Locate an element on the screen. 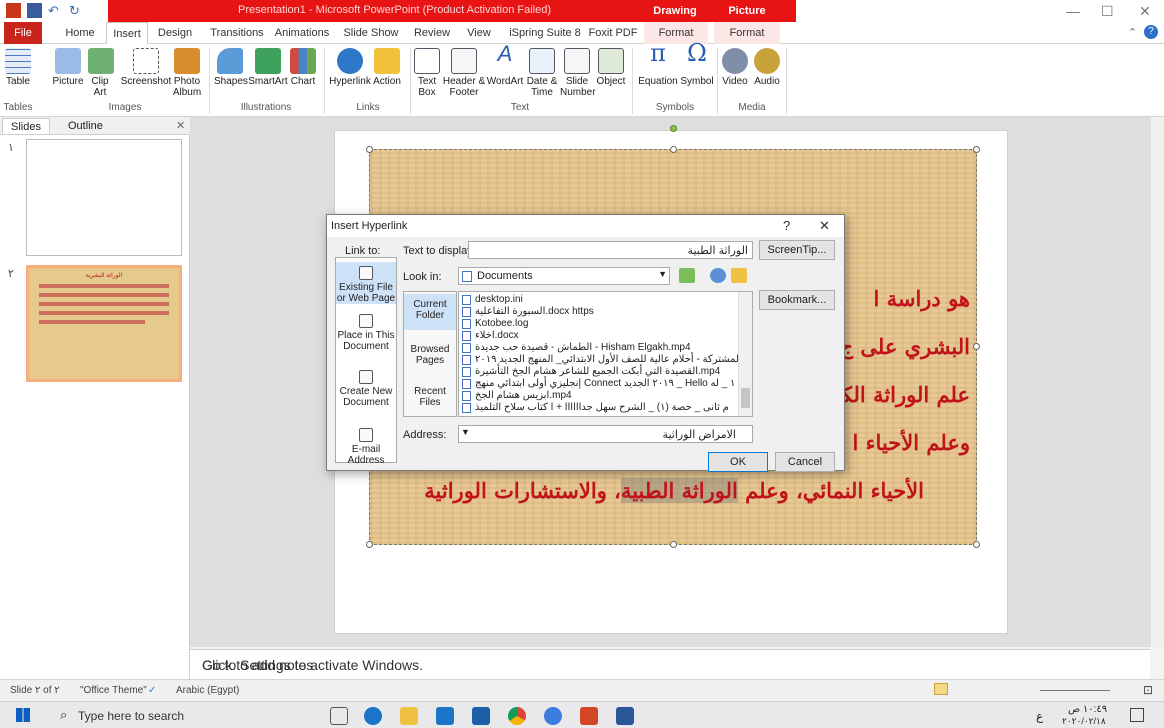 The image size is (1164, 728). screenshot-button: Screenshot is located at coordinates (146, 67).